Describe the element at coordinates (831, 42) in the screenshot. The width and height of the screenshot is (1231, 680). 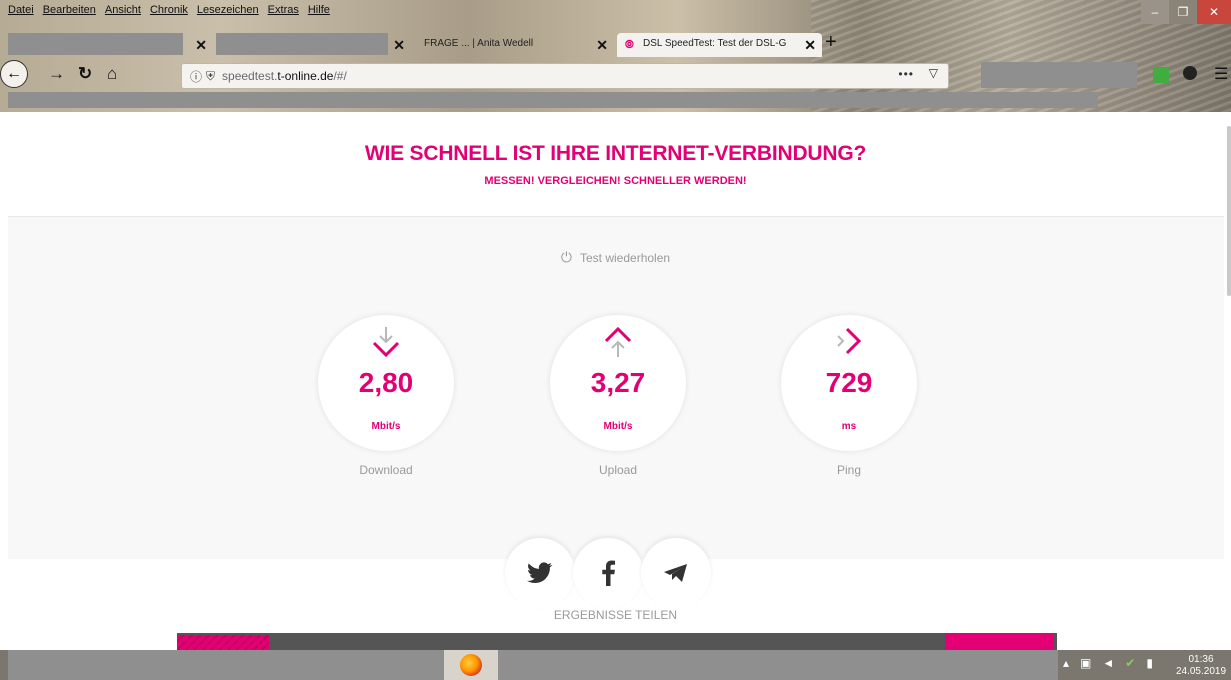
I see `new-tab-icon: +` at that location.